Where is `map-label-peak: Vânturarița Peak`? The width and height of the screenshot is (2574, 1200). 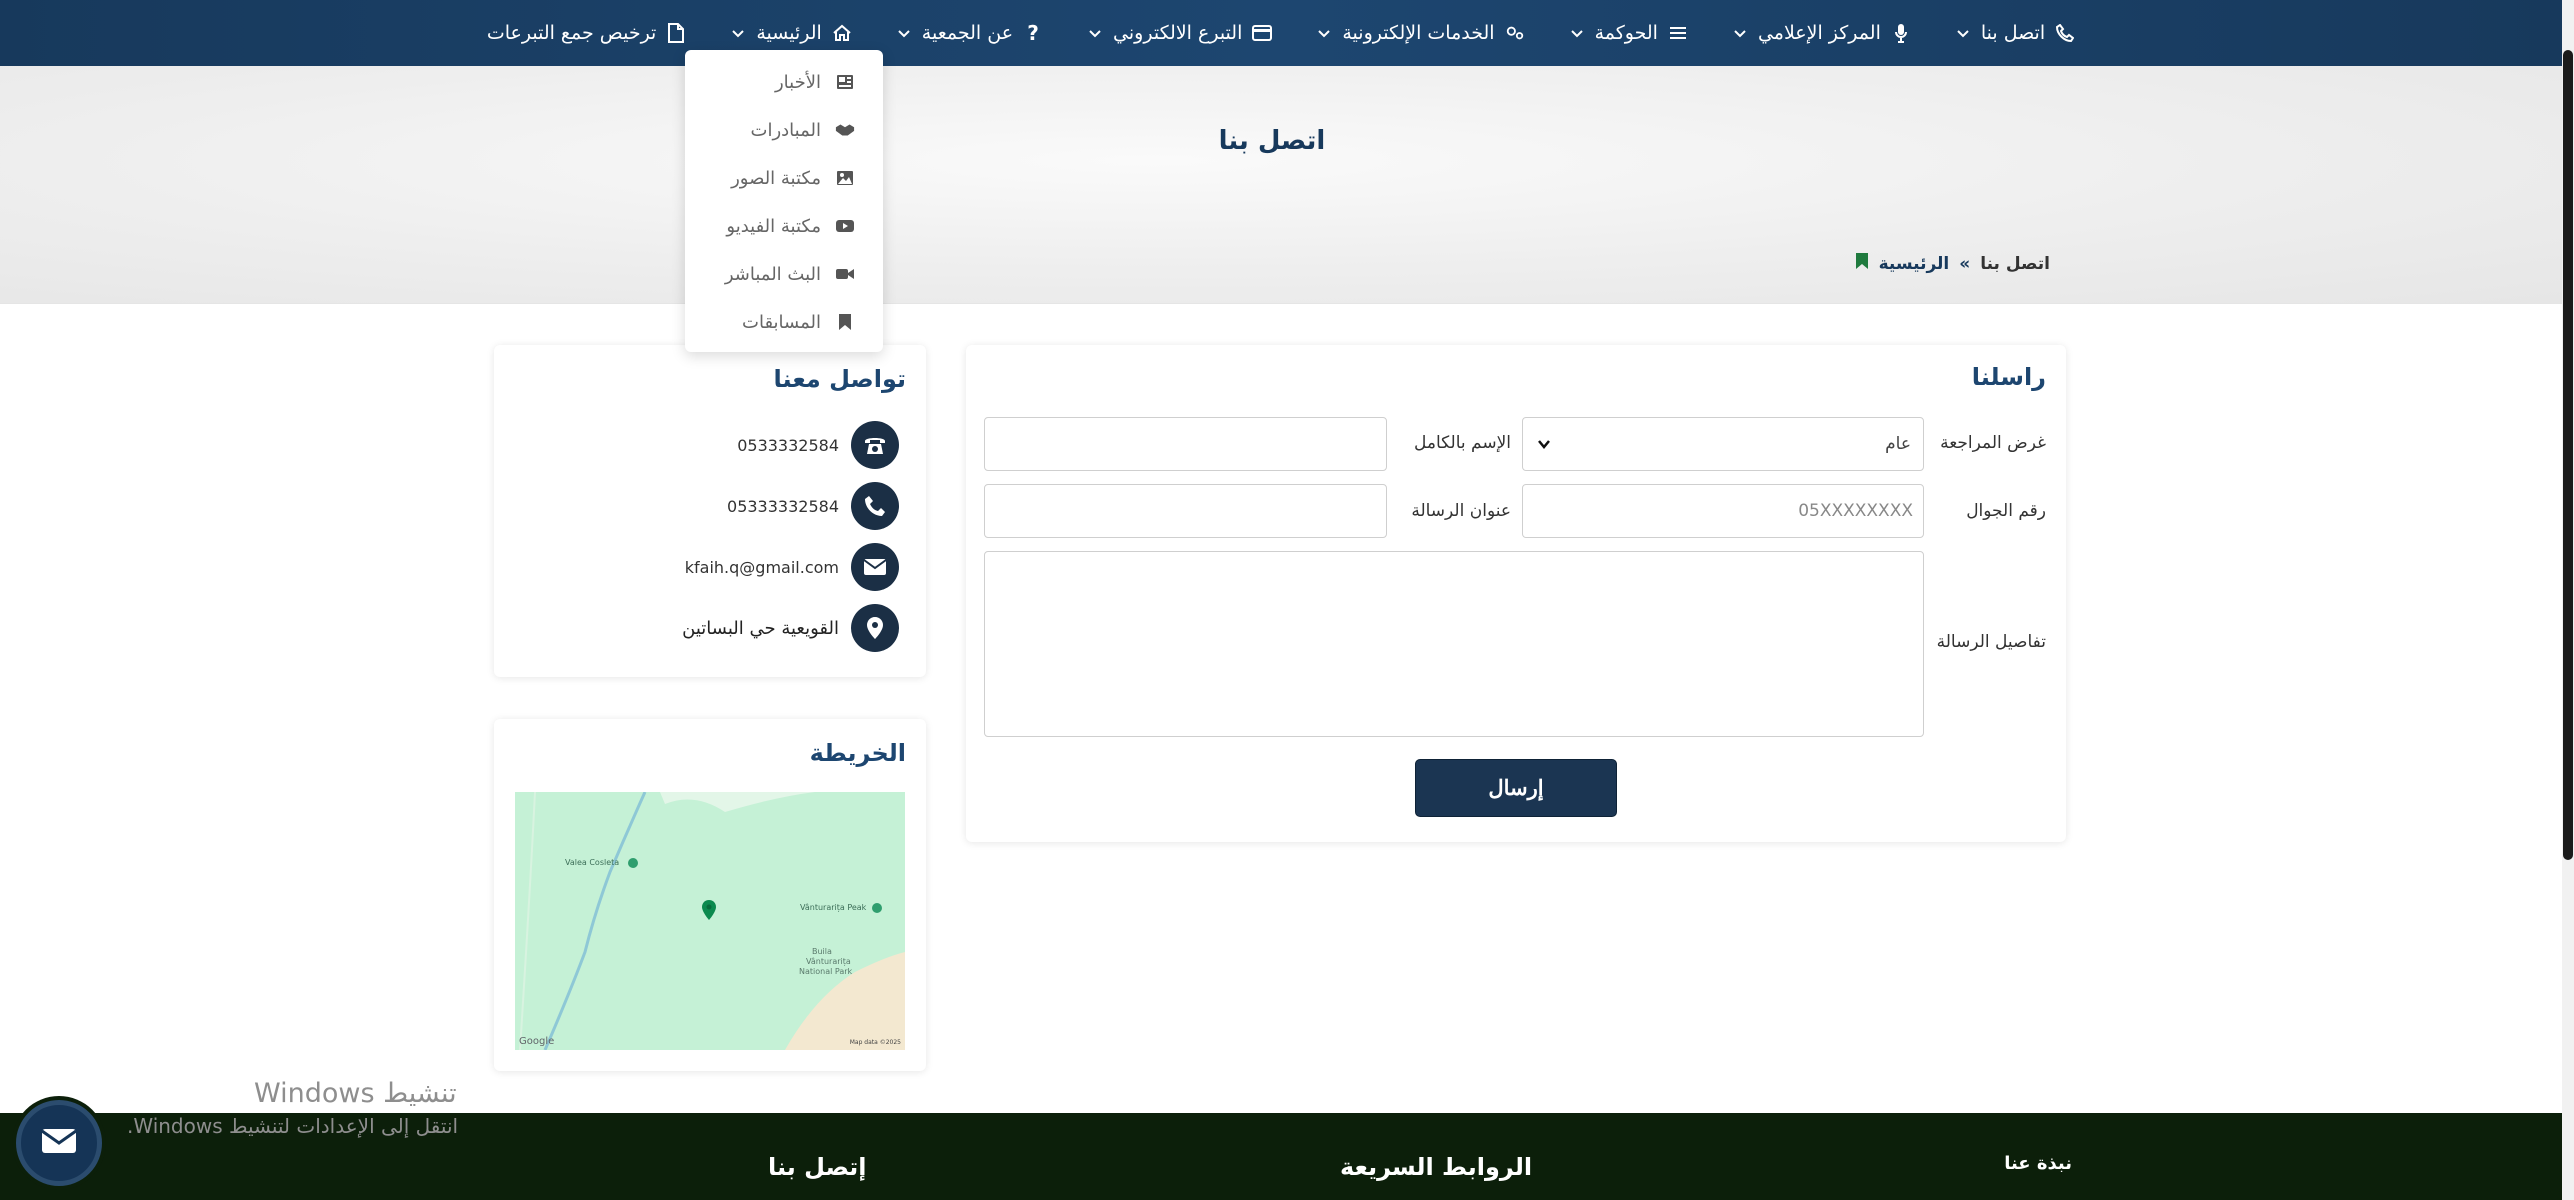 map-label-peak: Vânturarița Peak is located at coordinates (833, 907).